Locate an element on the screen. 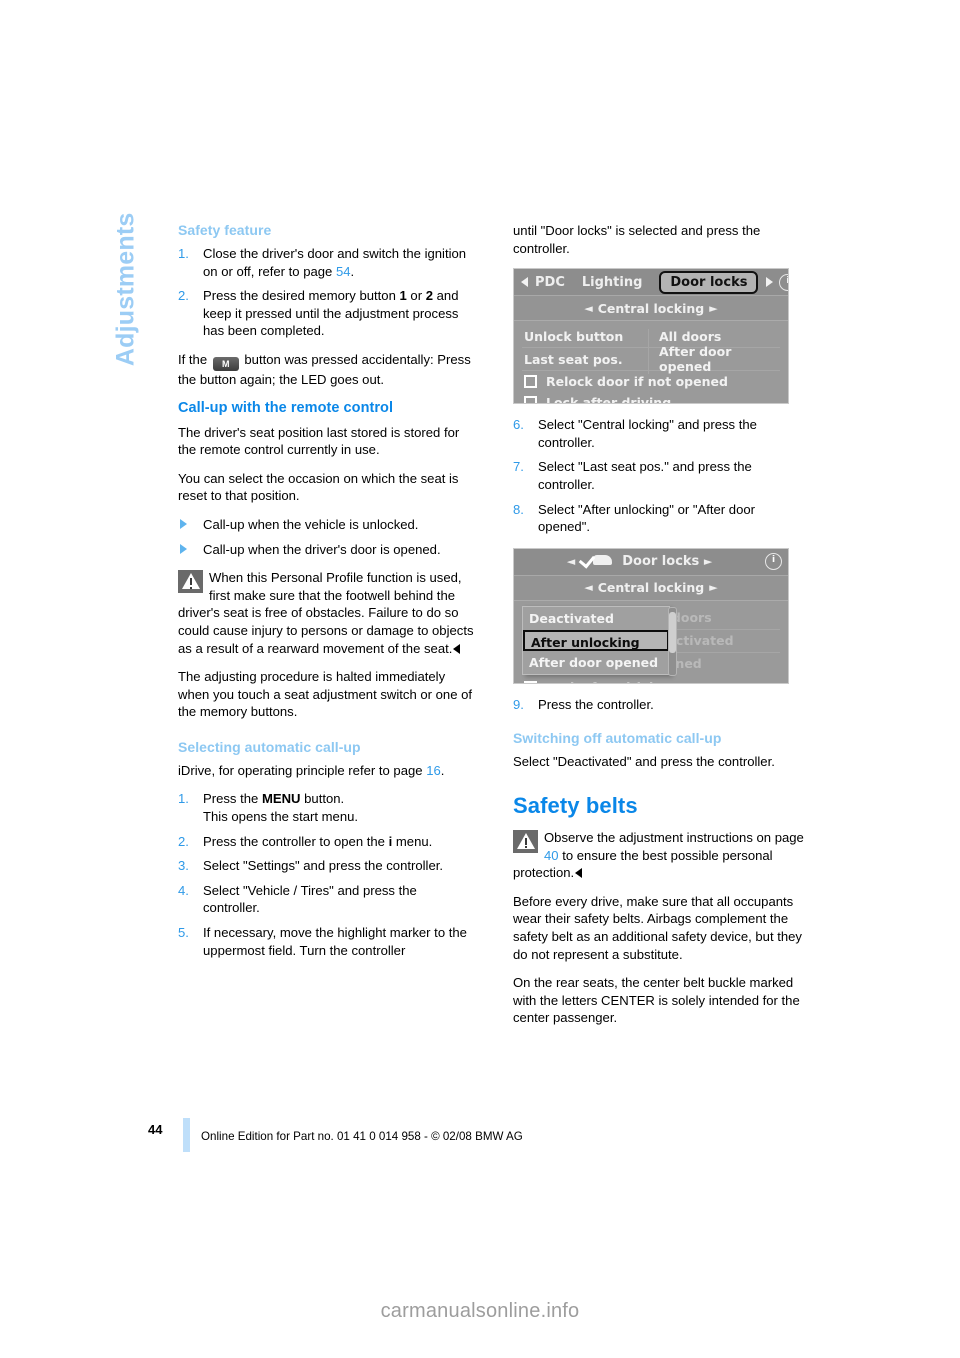 The width and height of the screenshot is (960, 1358). step-number: 4. is located at coordinates (183, 890).